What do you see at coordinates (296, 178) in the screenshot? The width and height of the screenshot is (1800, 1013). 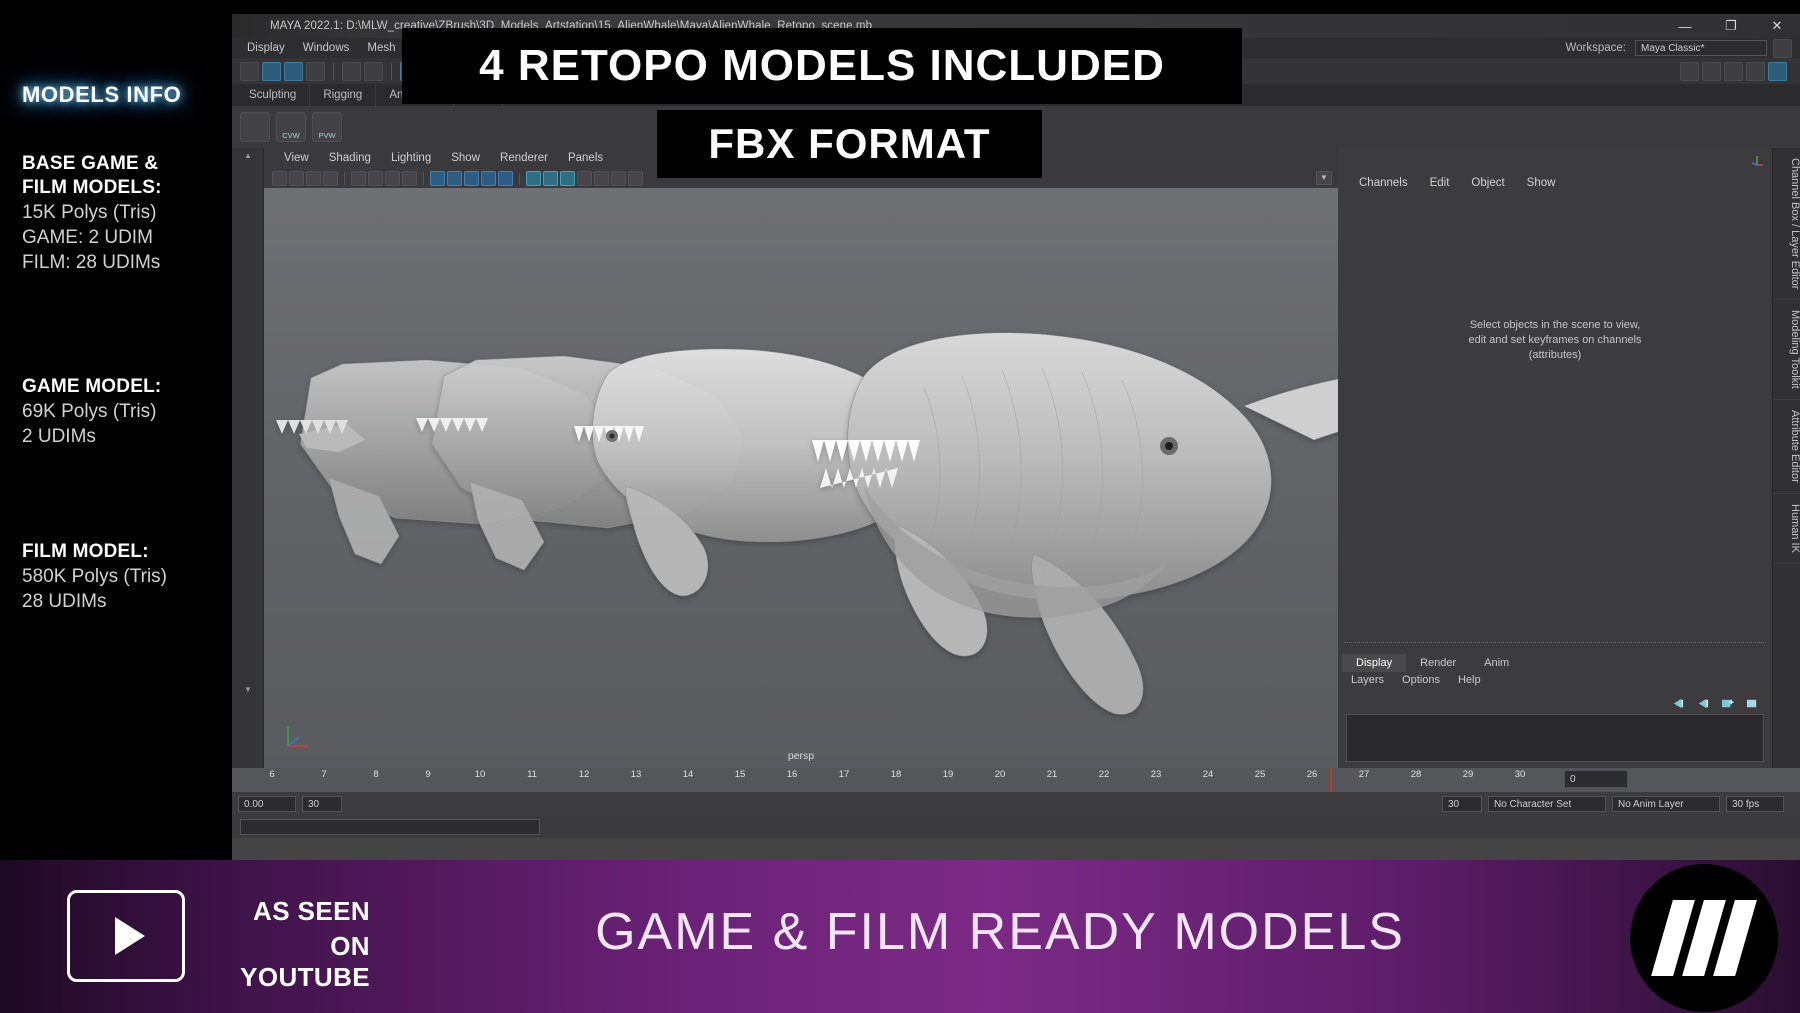 I see `bookmark-icon` at bounding box center [296, 178].